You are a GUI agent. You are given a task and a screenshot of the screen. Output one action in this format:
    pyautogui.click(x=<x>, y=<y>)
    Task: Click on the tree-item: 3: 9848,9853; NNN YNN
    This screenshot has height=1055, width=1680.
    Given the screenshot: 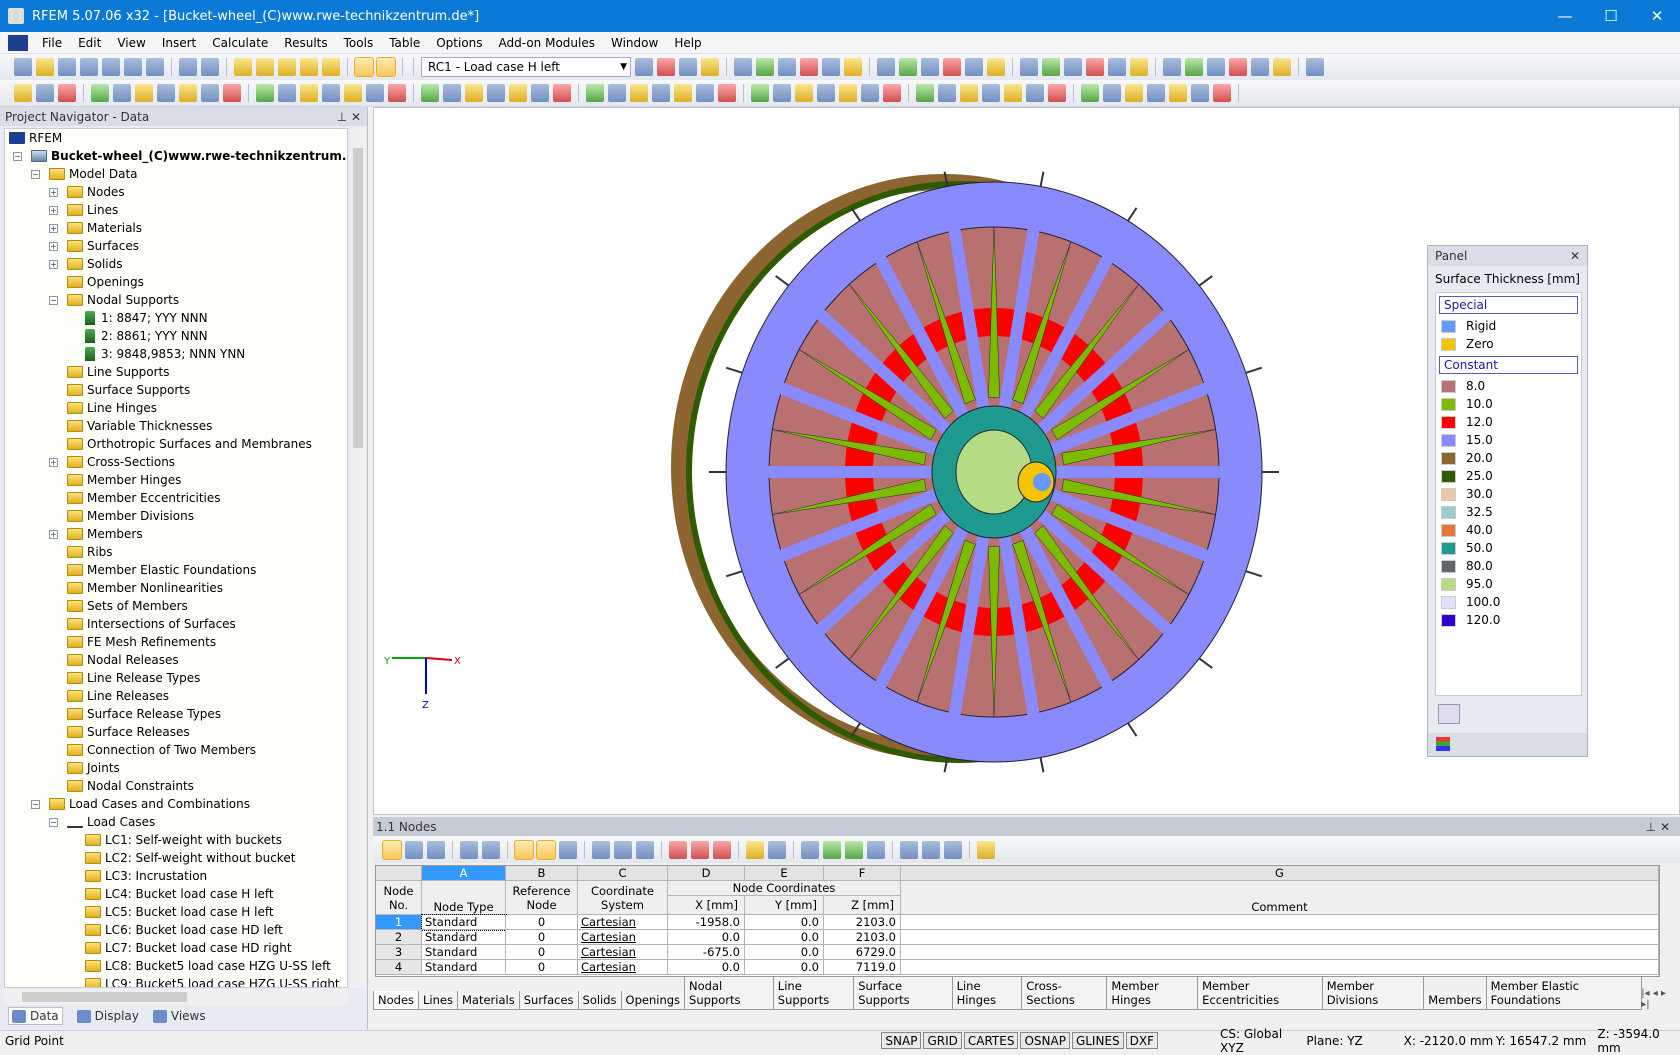 What is the action you would take?
    pyautogui.click(x=165, y=354)
    